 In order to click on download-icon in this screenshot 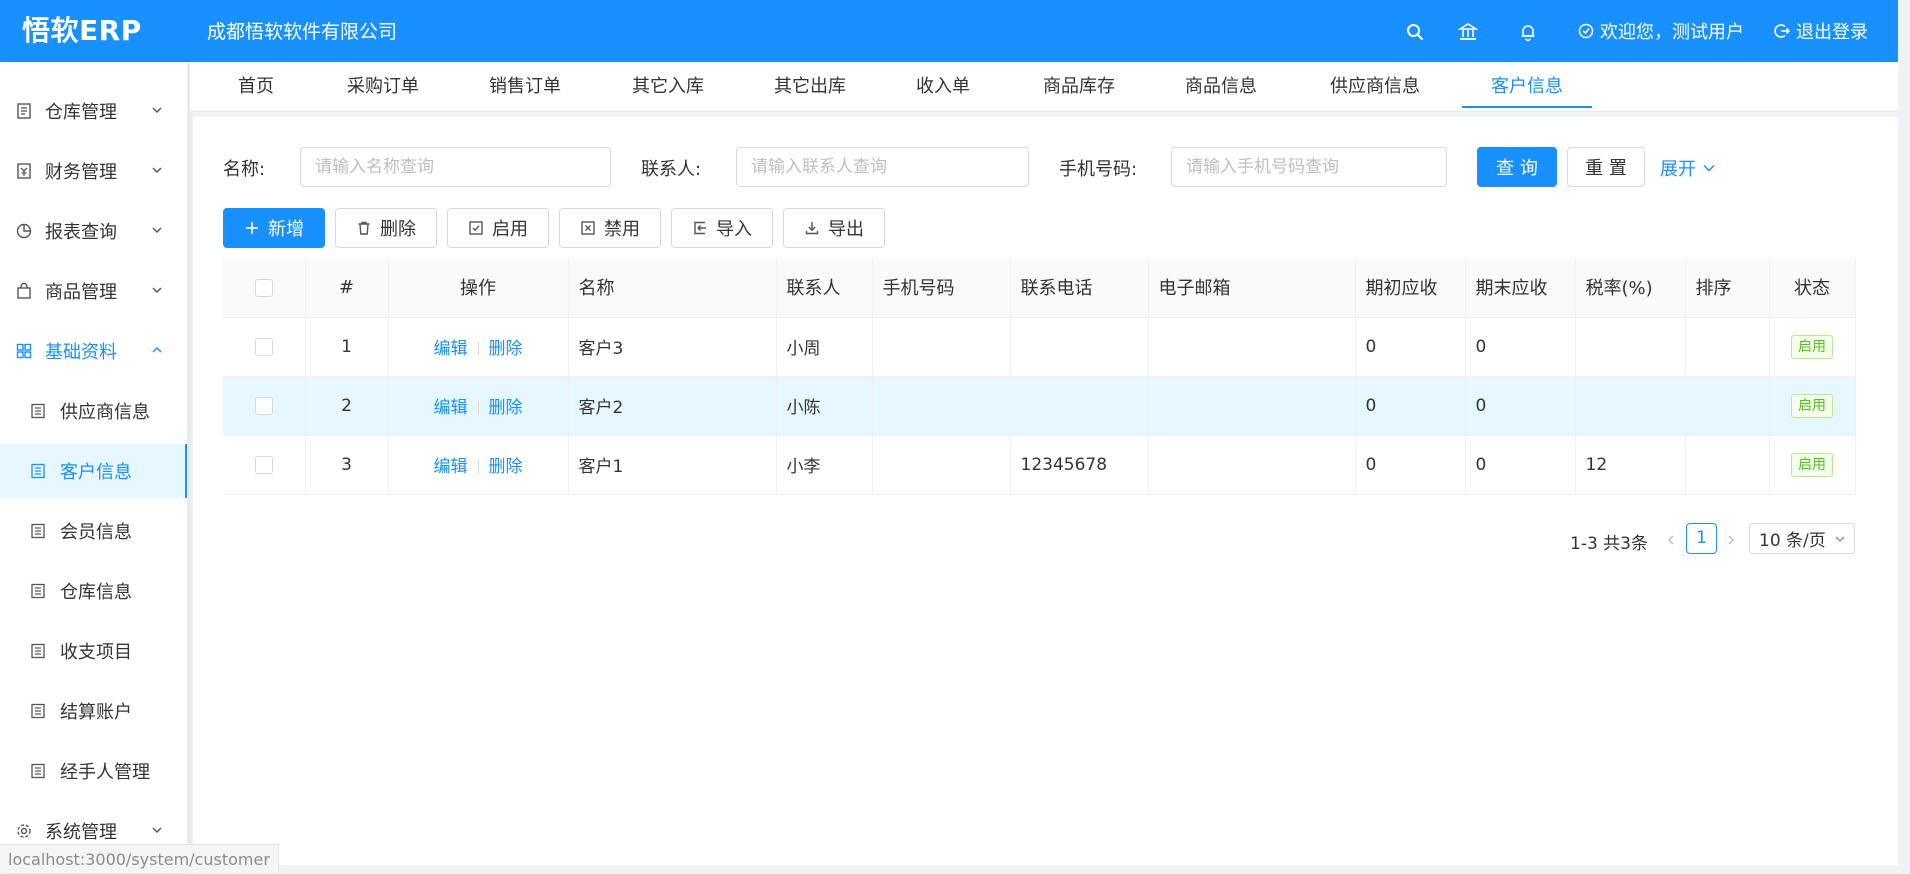, I will do `click(812, 228)`.